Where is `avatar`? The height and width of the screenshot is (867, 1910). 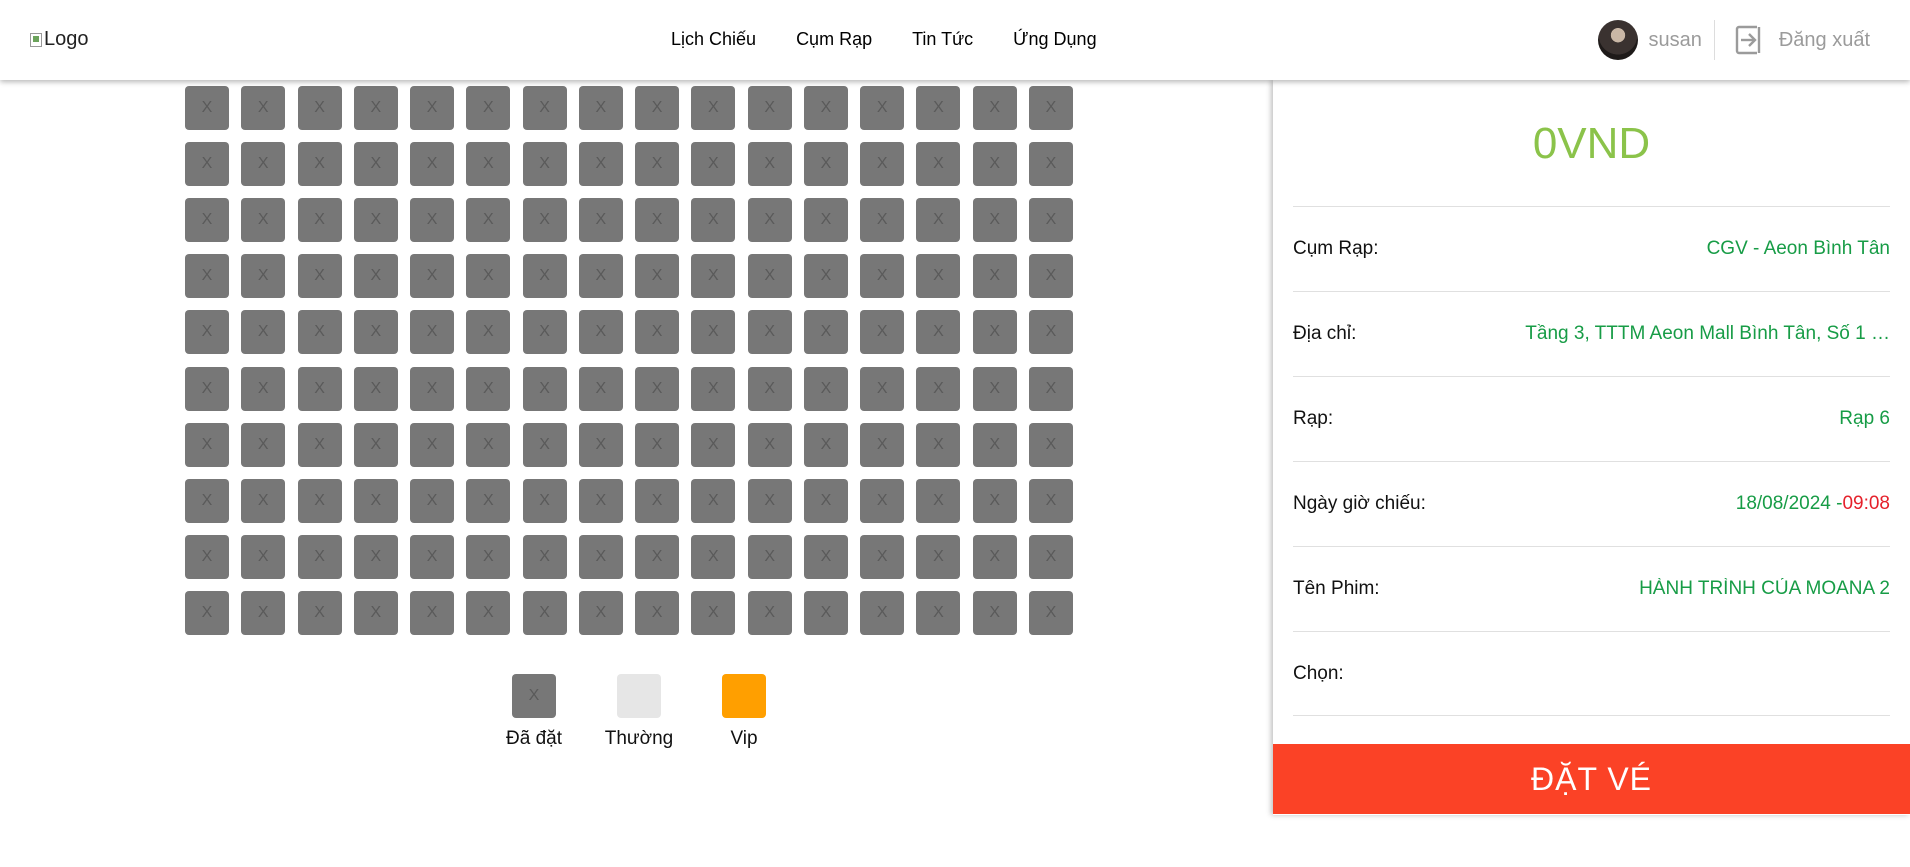 avatar is located at coordinates (1618, 40).